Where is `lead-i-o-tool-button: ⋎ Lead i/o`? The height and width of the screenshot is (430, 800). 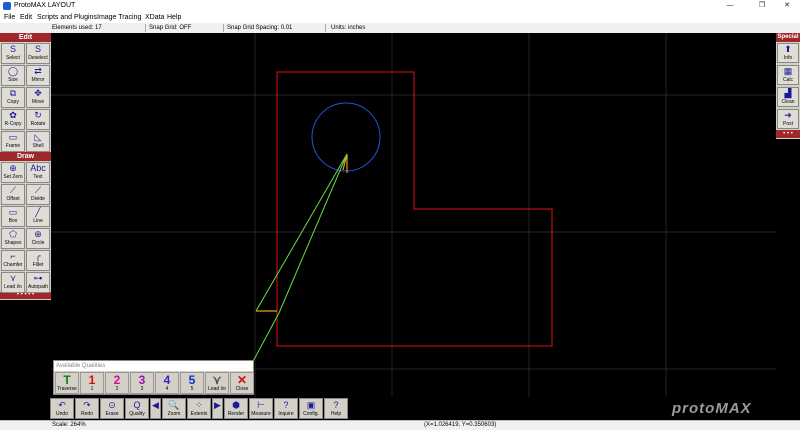 lead-i-o-tool-button: ⋎ Lead i/o is located at coordinates (13, 282).